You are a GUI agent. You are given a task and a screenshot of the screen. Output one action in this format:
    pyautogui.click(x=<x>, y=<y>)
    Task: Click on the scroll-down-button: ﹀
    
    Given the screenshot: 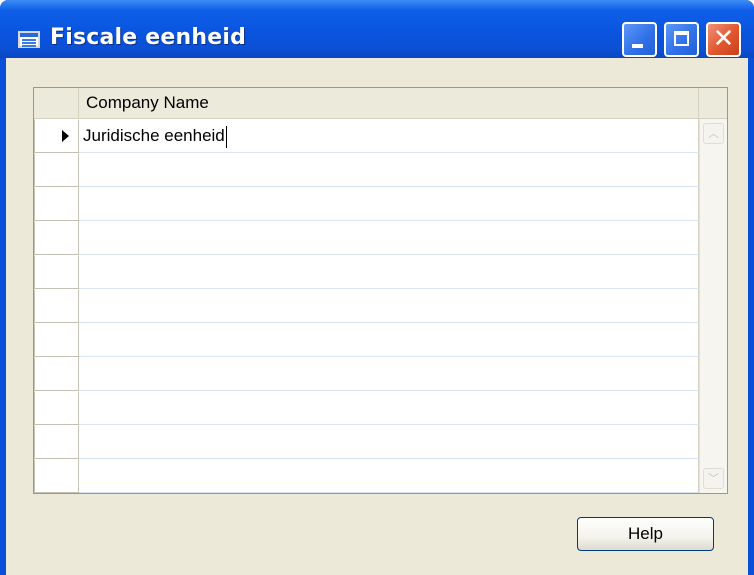 What is the action you would take?
    pyautogui.click(x=713, y=478)
    